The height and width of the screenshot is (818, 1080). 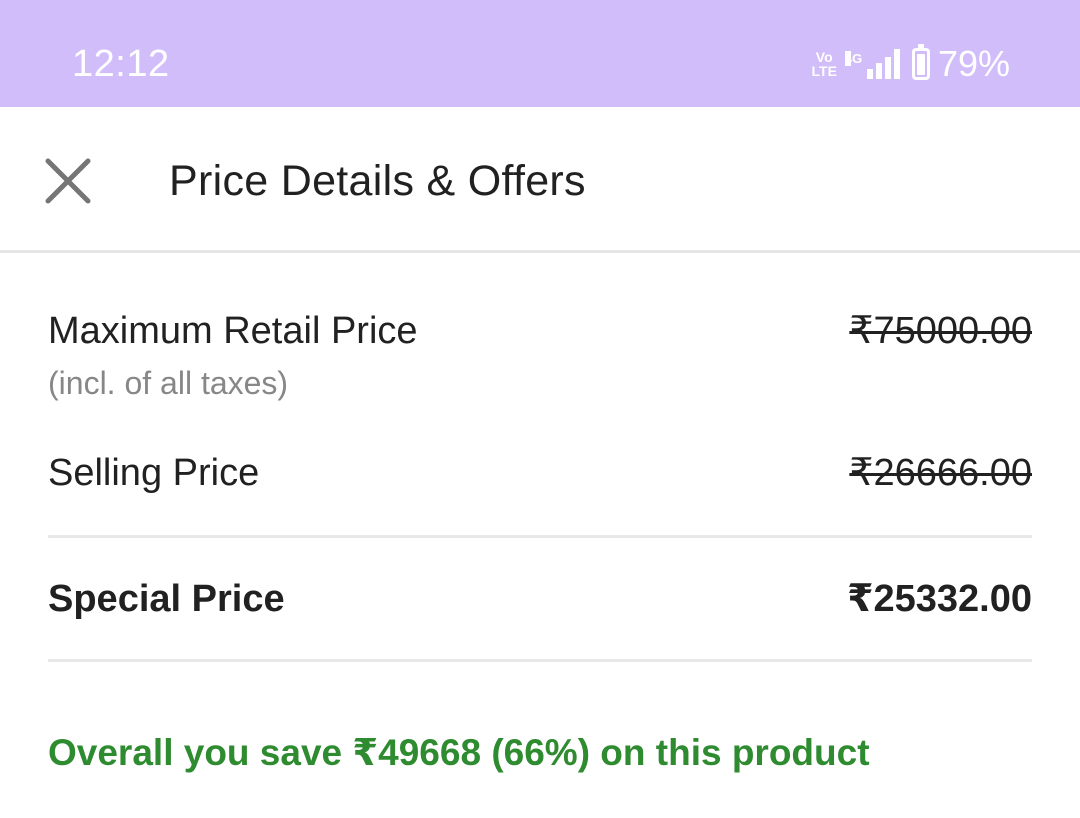 I want to click on signal-icon: 4G, so click(x=872, y=64).